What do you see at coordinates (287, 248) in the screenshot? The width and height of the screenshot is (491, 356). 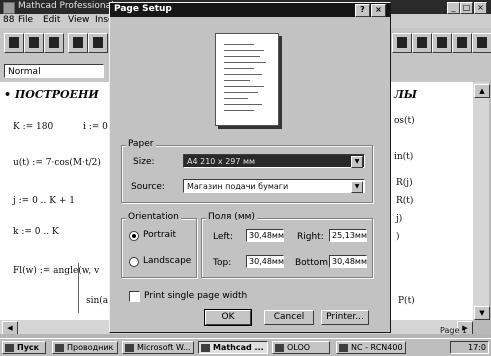 I see `margins-group` at bounding box center [287, 248].